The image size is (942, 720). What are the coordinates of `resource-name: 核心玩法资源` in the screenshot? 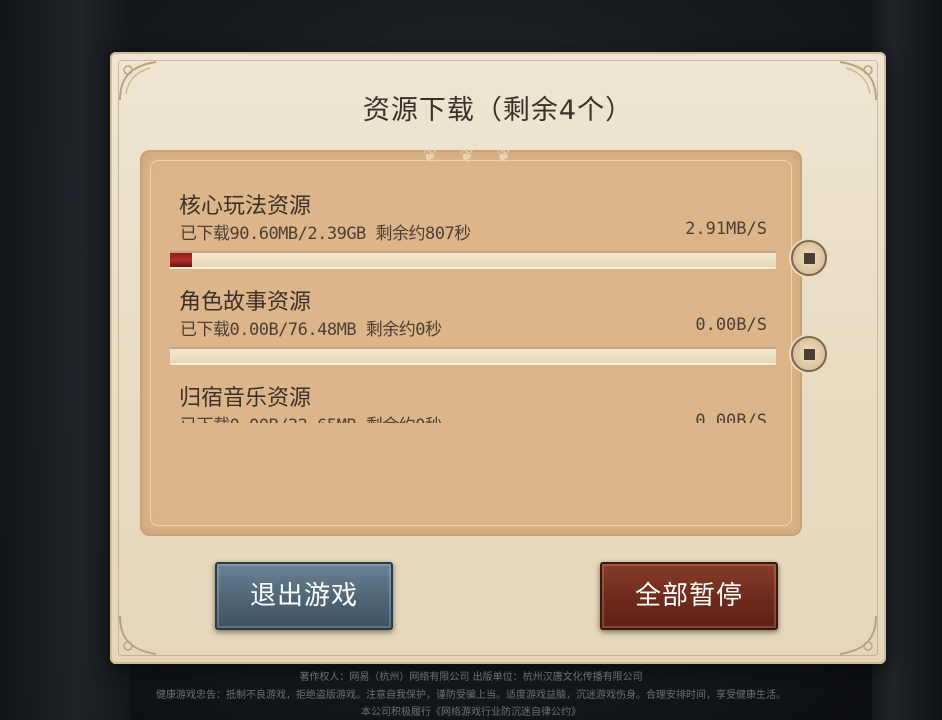 It's located at (245, 206).